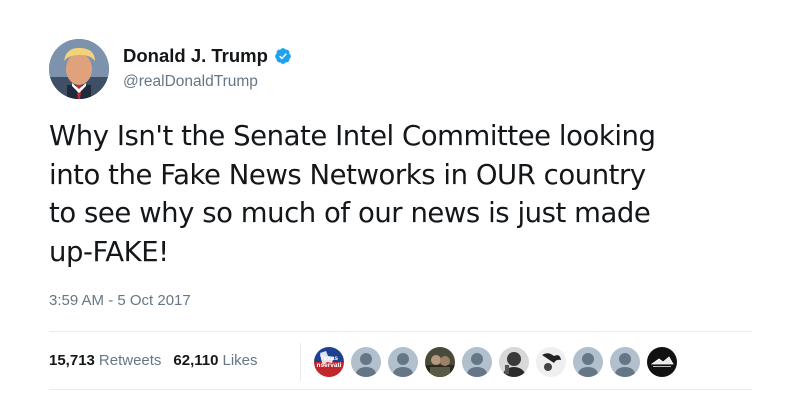 The image size is (800, 419). What do you see at coordinates (120, 300) in the screenshot?
I see `tweet-timestamp: 3:59 AM - 5 Oct 2017` at bounding box center [120, 300].